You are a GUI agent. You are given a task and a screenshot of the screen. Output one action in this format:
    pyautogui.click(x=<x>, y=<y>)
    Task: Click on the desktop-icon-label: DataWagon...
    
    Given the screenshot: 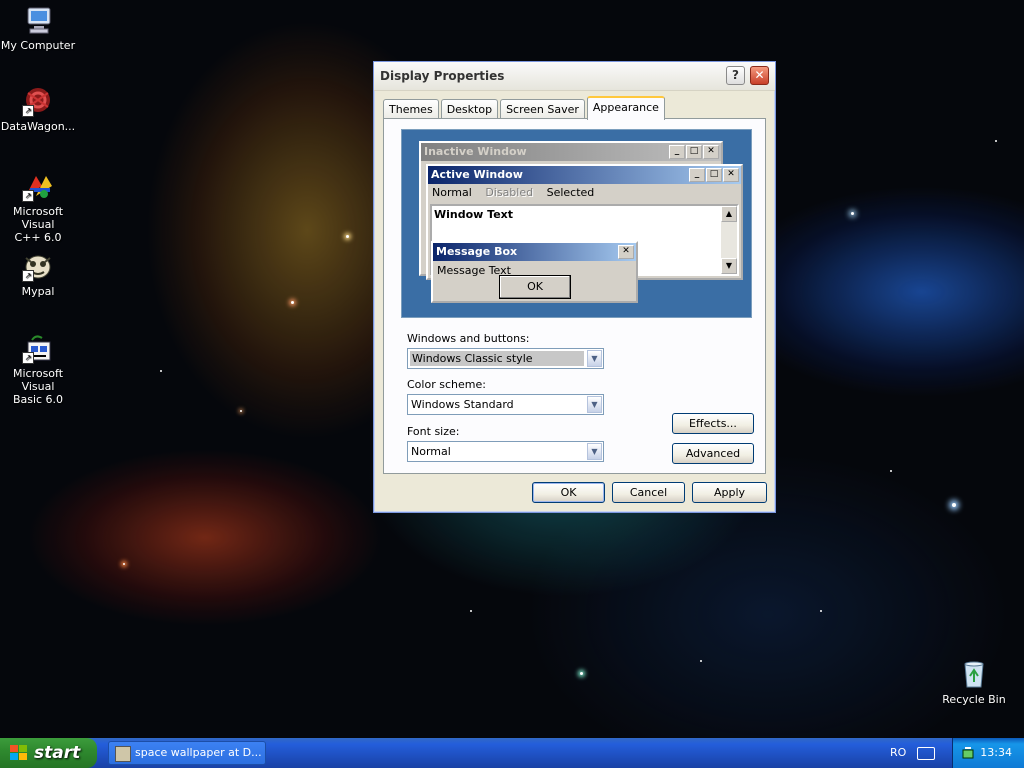 What is the action you would take?
    pyautogui.click(x=38, y=126)
    